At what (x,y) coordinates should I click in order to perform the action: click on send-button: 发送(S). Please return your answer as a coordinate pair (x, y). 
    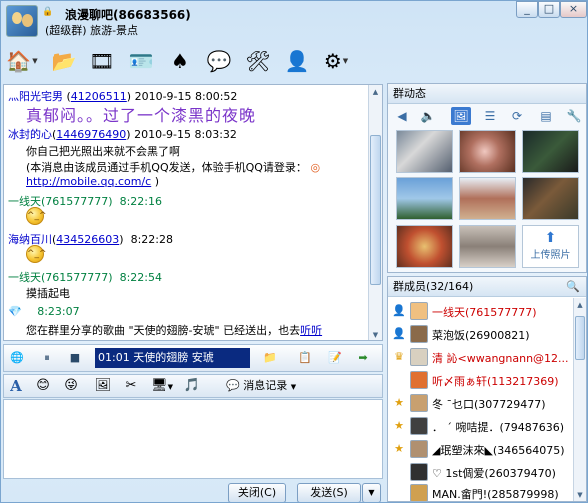
    Looking at the image, I should click on (329, 492).